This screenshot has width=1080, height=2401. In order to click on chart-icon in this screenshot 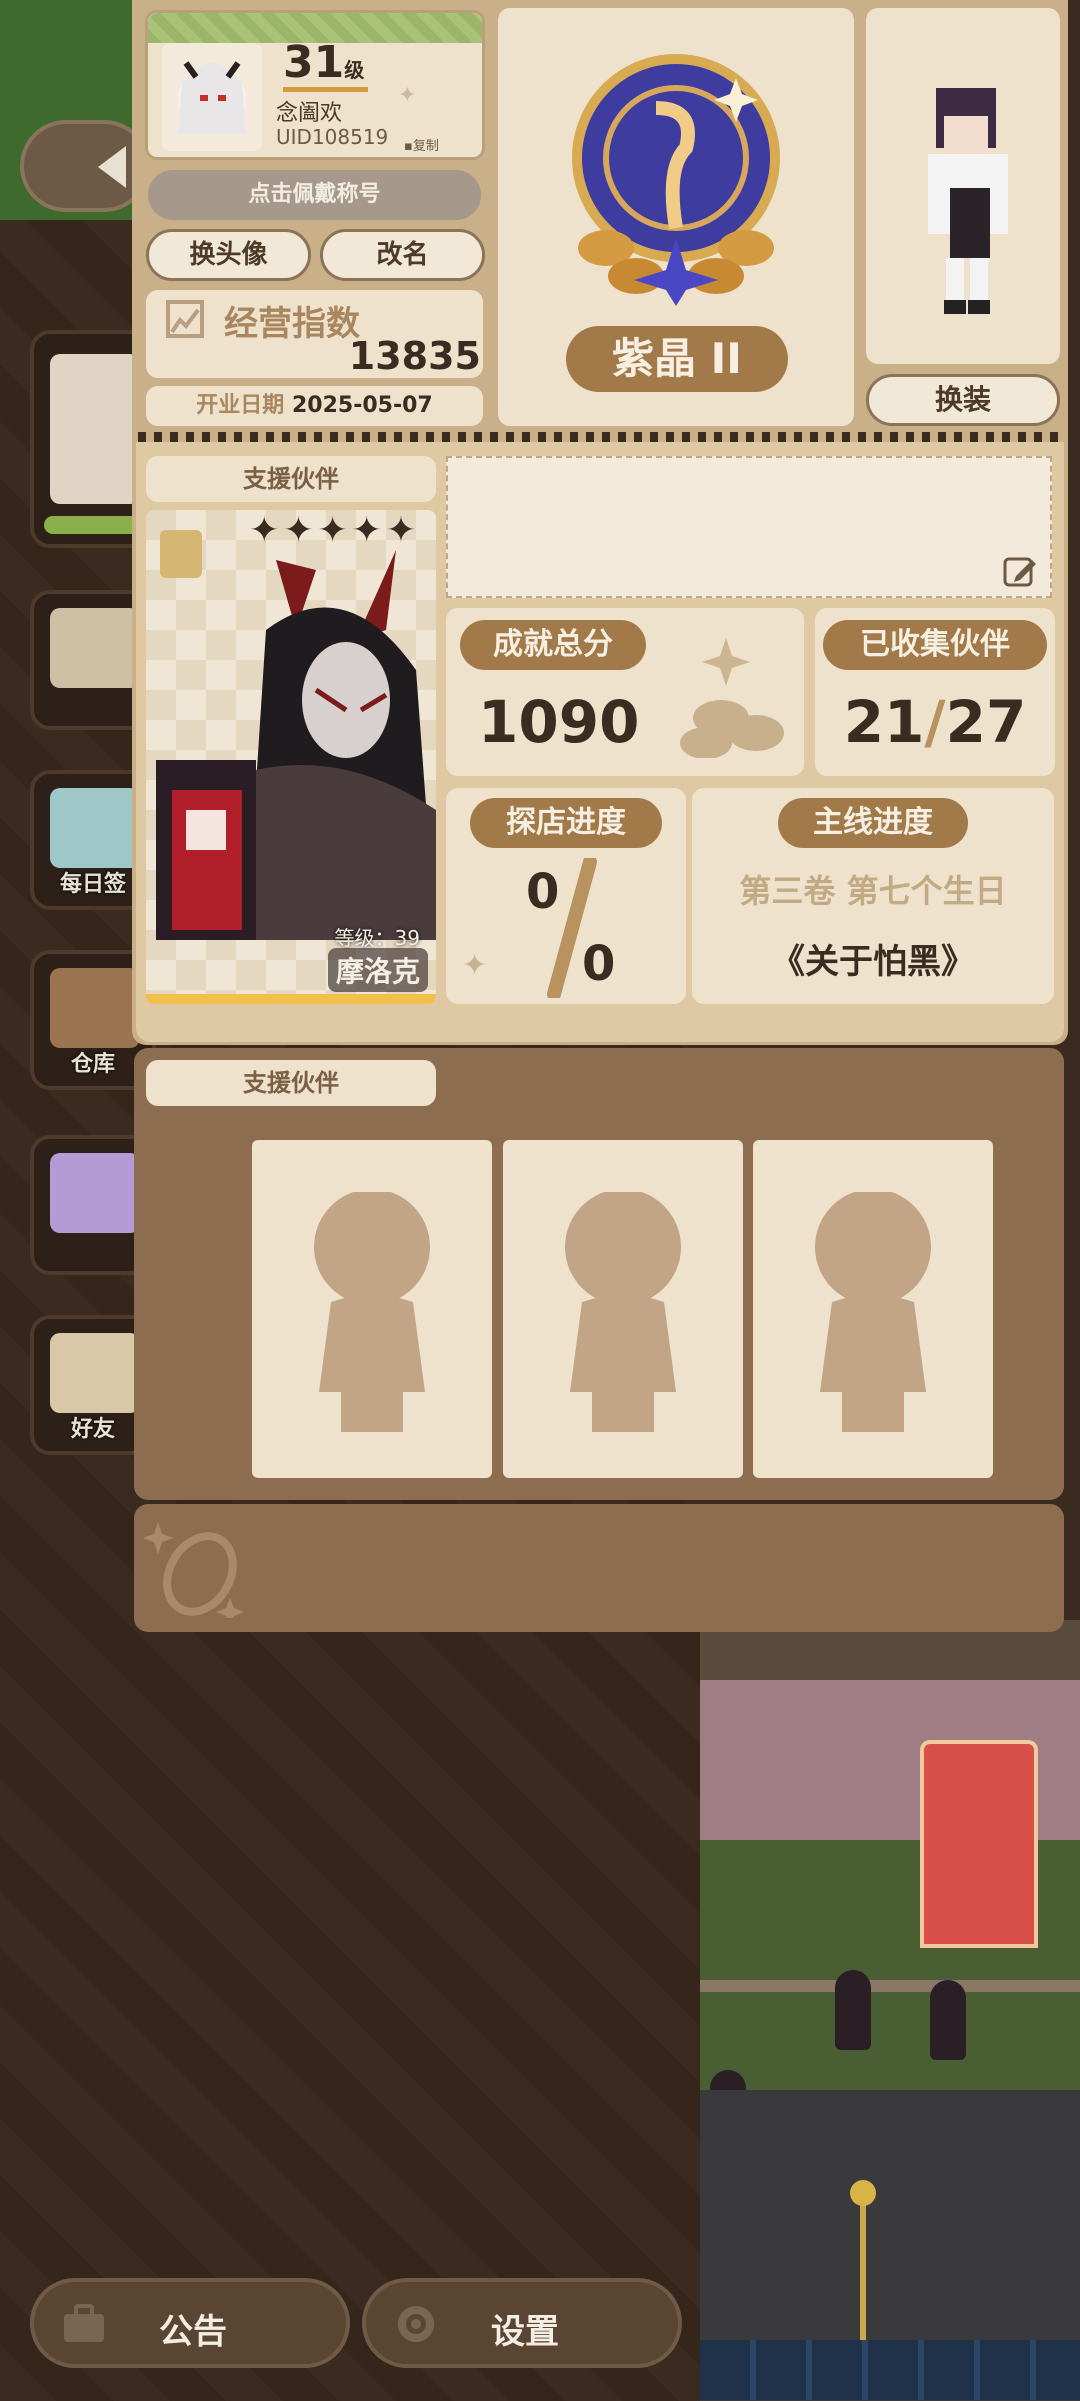, I will do `click(185, 319)`.